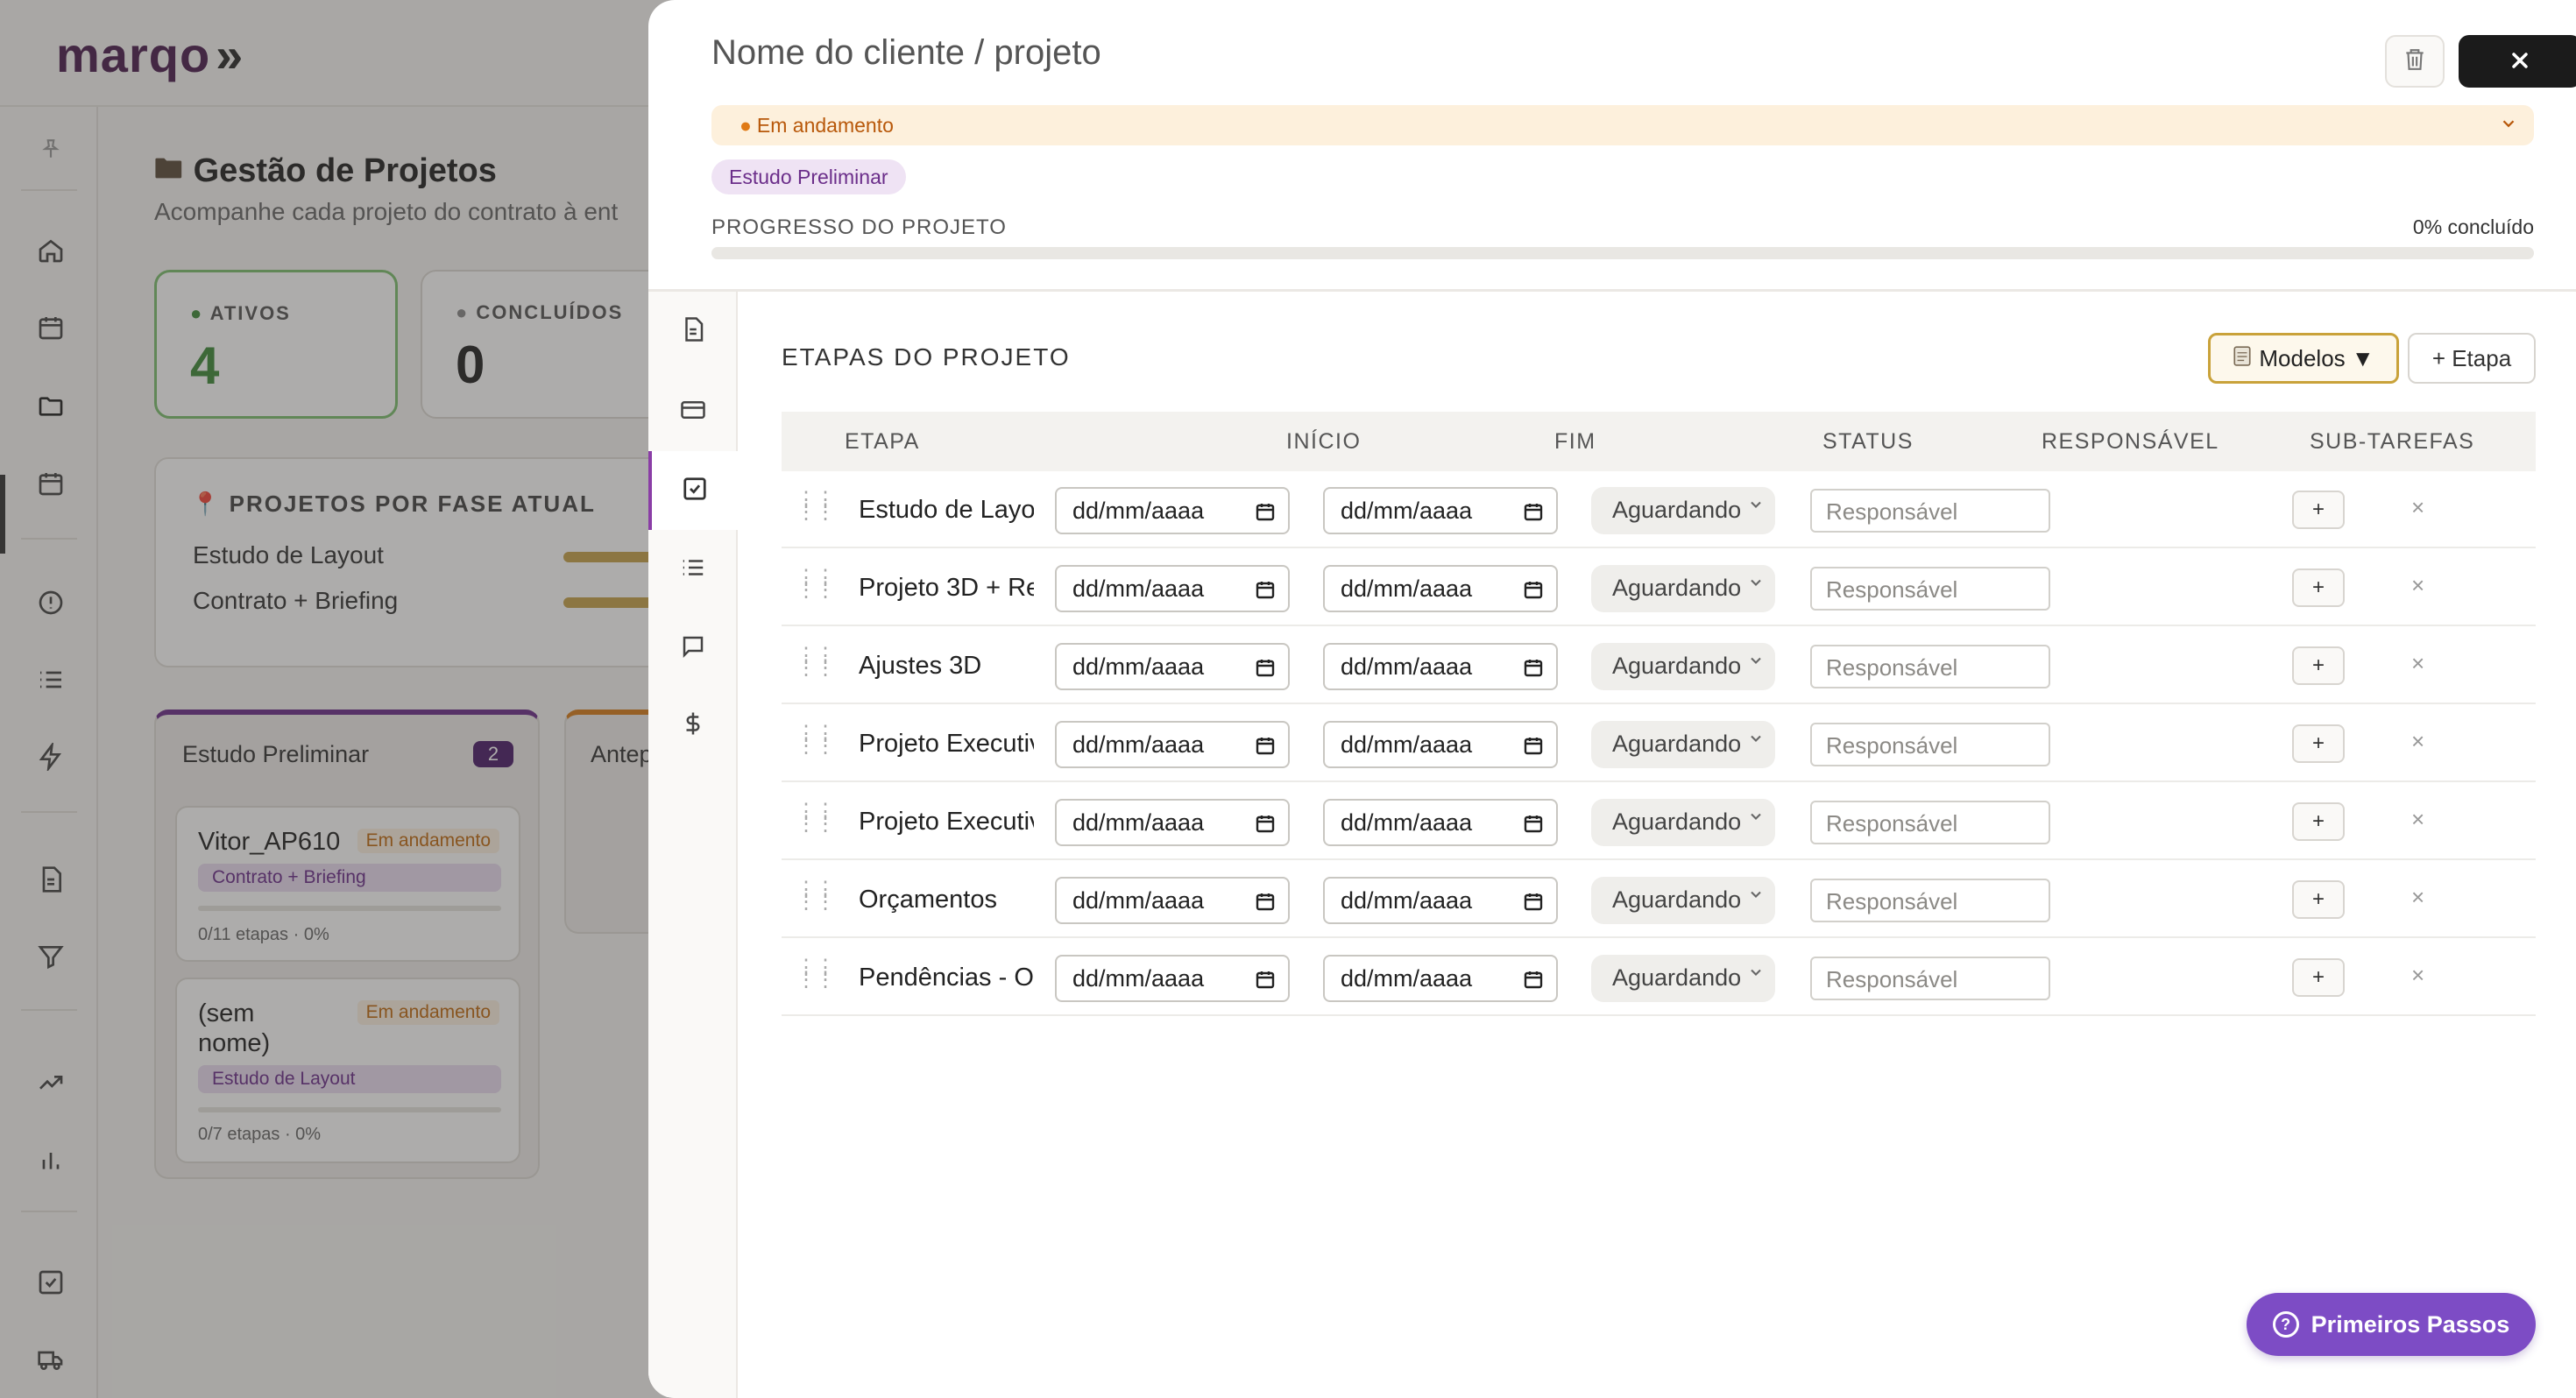 The image size is (2576, 1398). I want to click on section-title: ETAPAS DO PROJETO, so click(926, 357).